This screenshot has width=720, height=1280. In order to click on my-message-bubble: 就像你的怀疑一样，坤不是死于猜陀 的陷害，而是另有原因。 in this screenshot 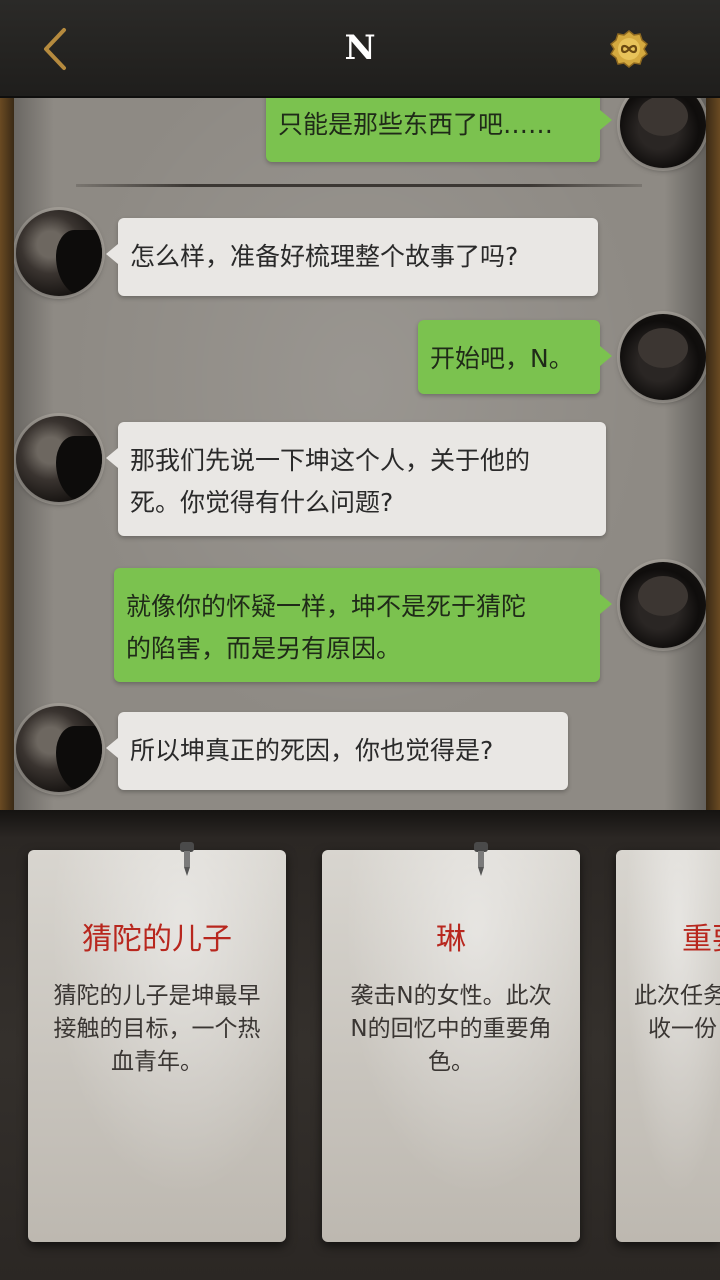, I will do `click(363, 625)`.